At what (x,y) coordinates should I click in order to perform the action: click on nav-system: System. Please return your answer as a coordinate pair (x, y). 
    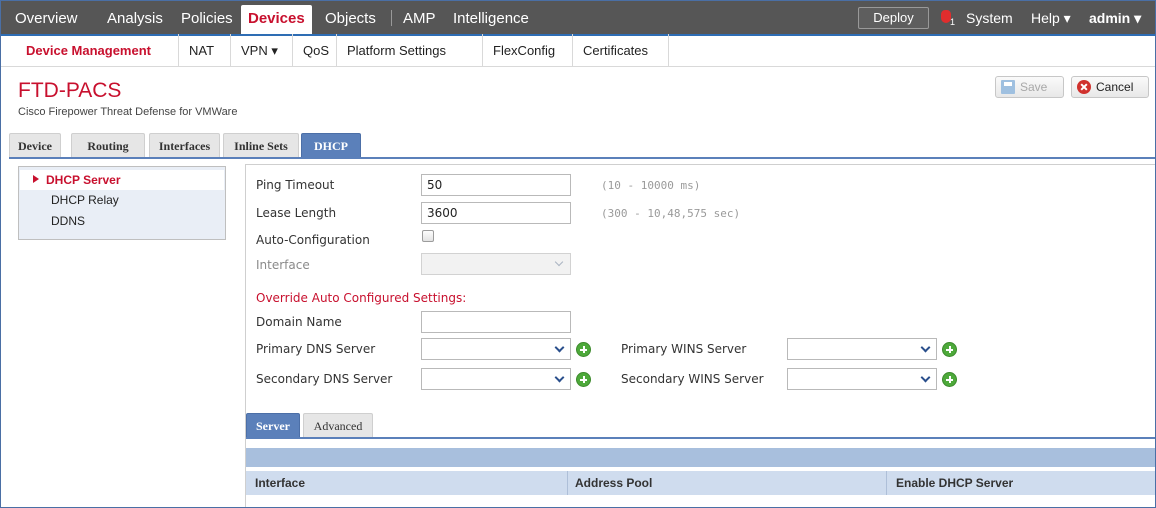
    Looking at the image, I should click on (989, 17).